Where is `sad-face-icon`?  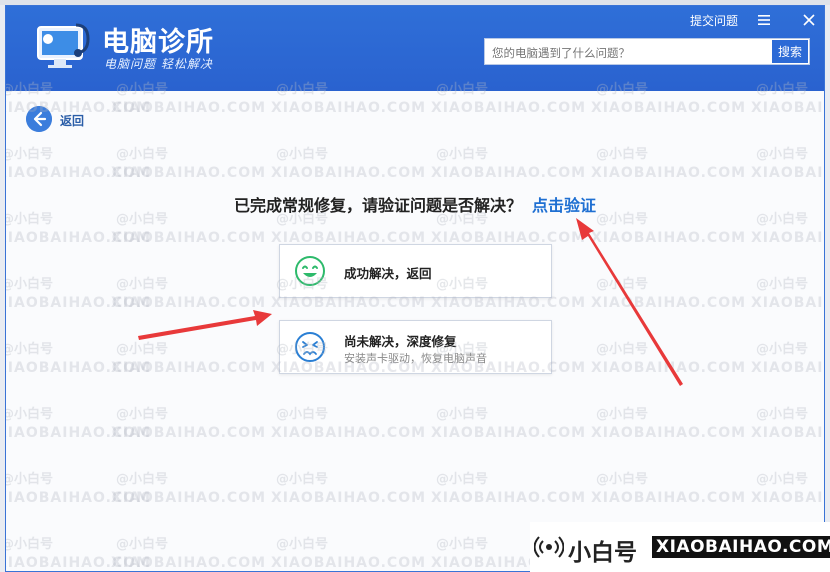 sad-face-icon is located at coordinates (310, 347).